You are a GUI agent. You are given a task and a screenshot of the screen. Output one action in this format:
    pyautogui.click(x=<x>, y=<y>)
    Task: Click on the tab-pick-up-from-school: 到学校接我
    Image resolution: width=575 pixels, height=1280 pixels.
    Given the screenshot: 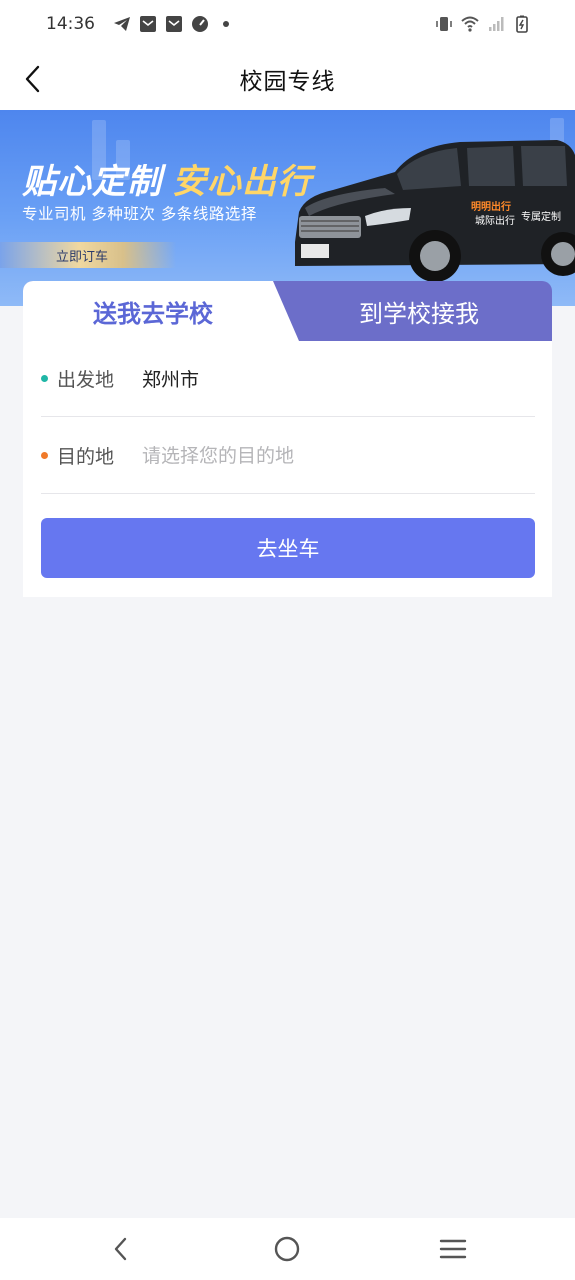 What is the action you would take?
    pyautogui.click(x=437, y=311)
    